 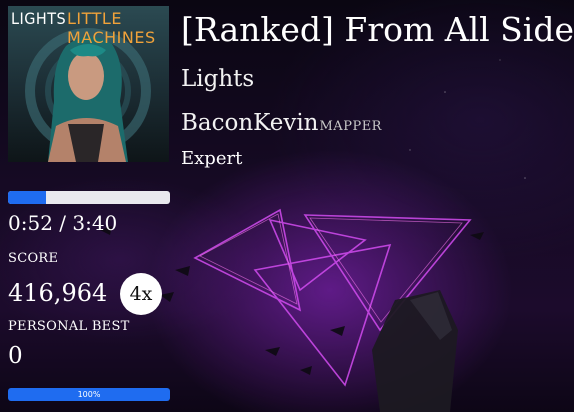 I want to click on song-time: 0:52 / 3:40, so click(x=63, y=223).